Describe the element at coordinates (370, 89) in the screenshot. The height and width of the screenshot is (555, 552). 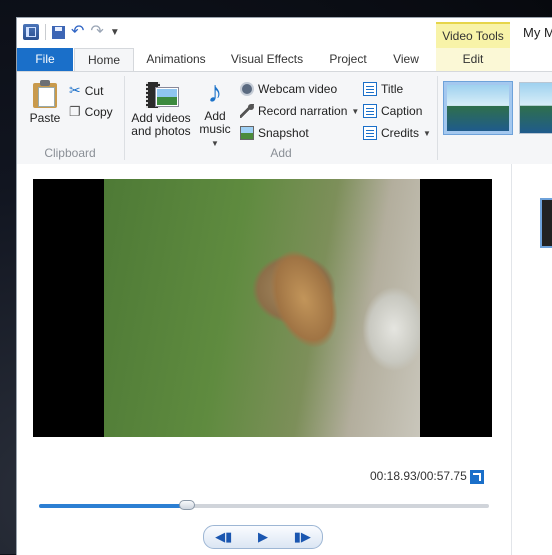
I see `title-icon` at that location.